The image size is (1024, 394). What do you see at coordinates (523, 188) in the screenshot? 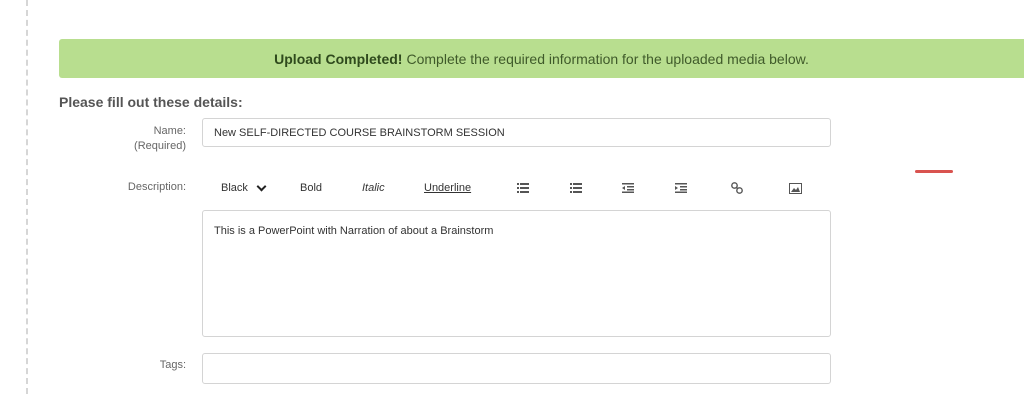
I see `bullet-list-icon` at bounding box center [523, 188].